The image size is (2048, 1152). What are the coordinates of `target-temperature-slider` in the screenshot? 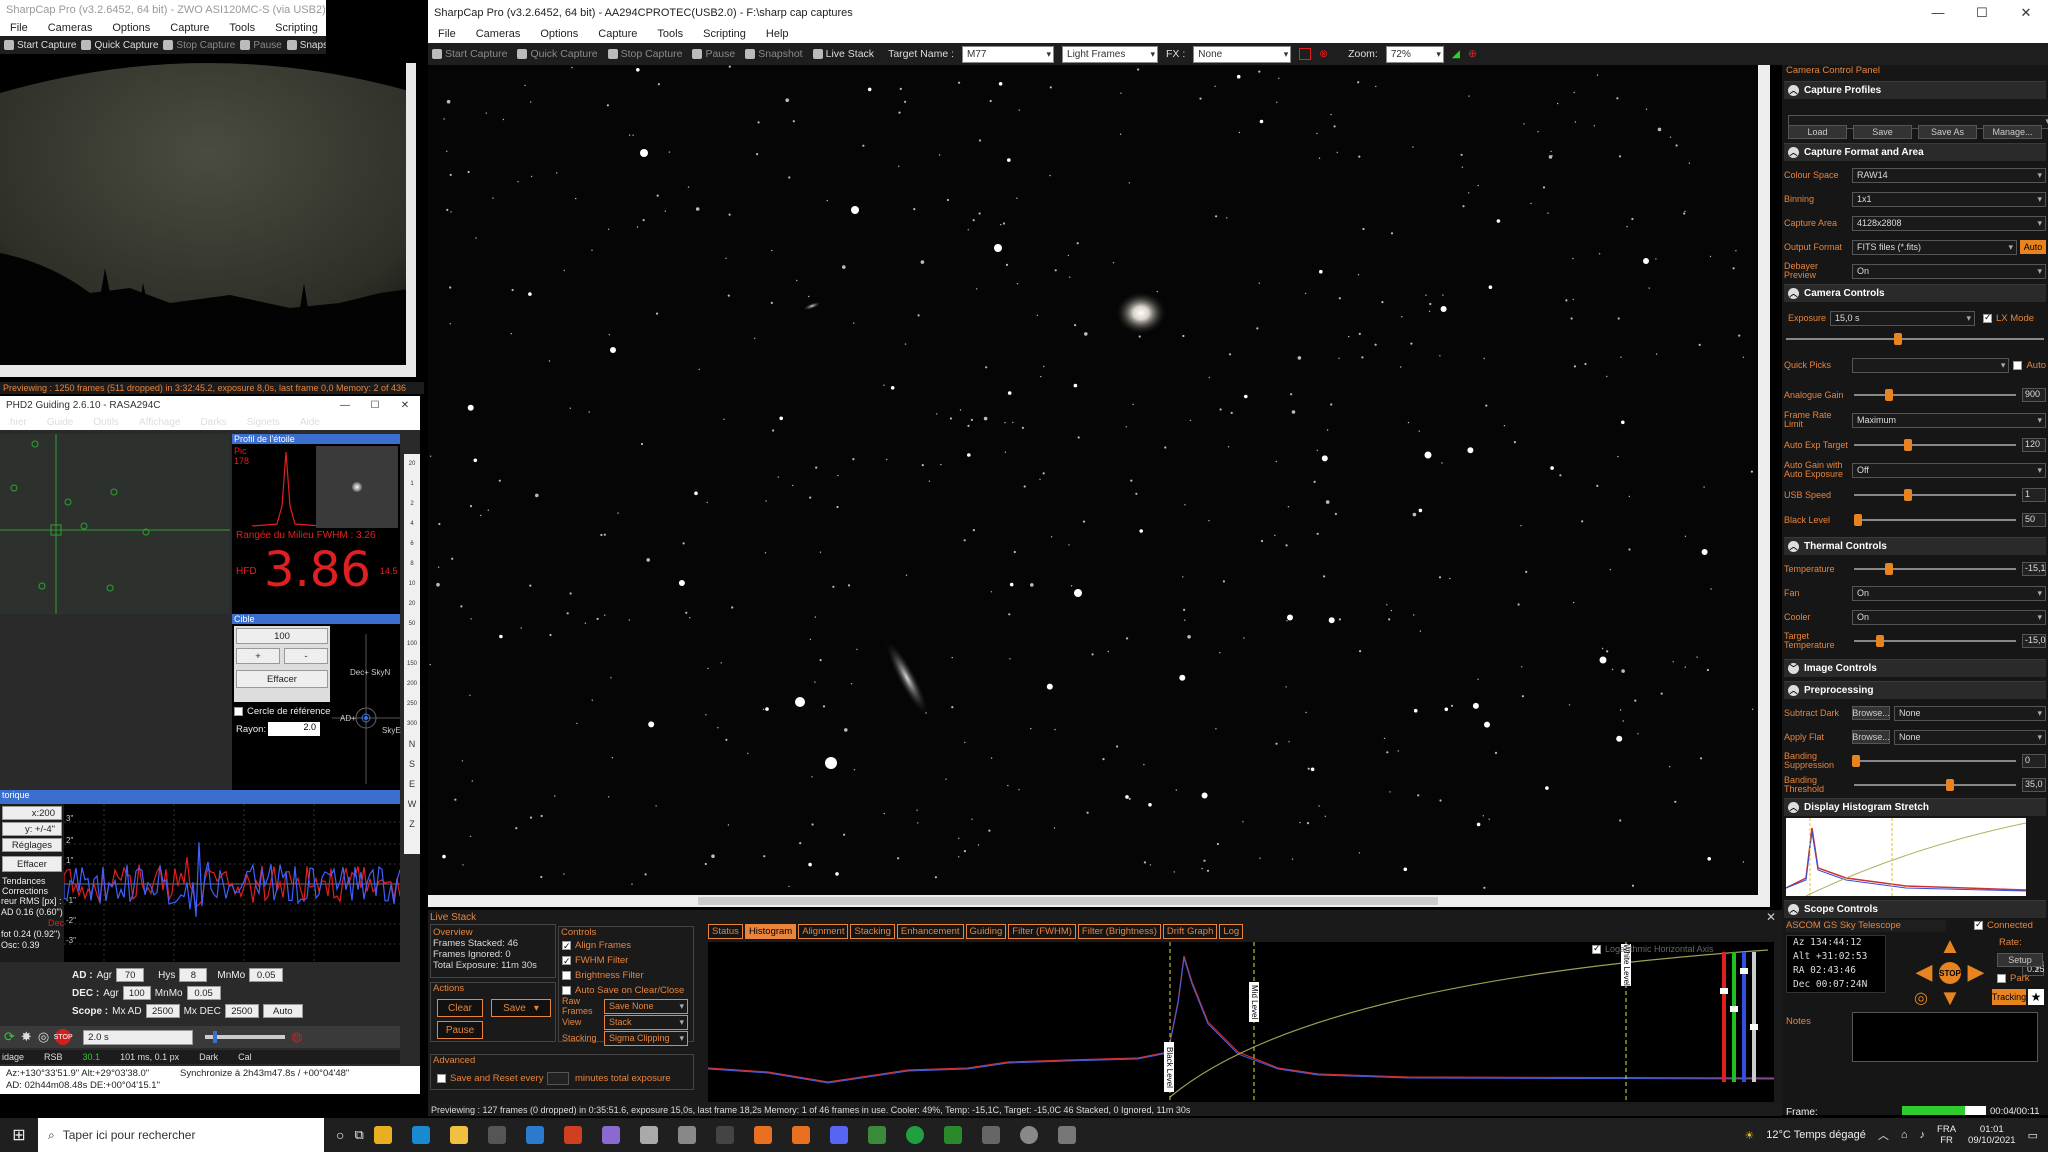 It's located at (1935, 641).